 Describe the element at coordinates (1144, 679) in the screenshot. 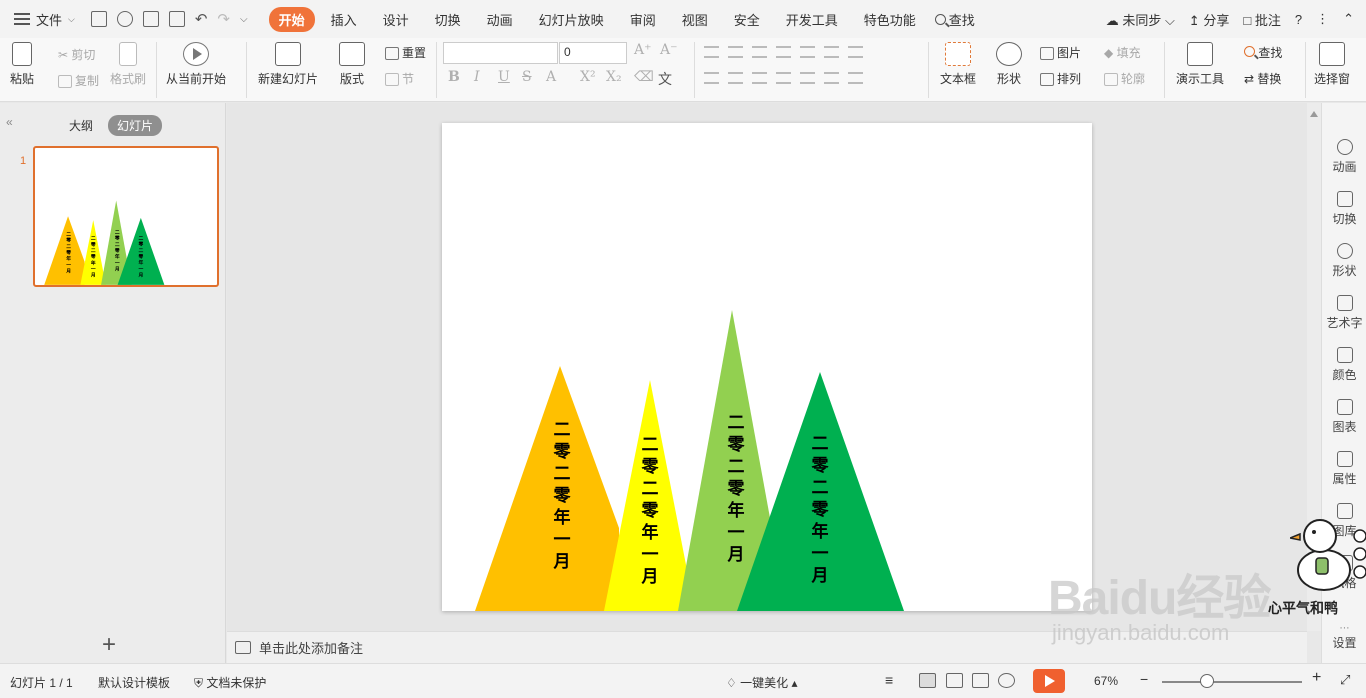

I see `zoom-out-icon: −` at that location.